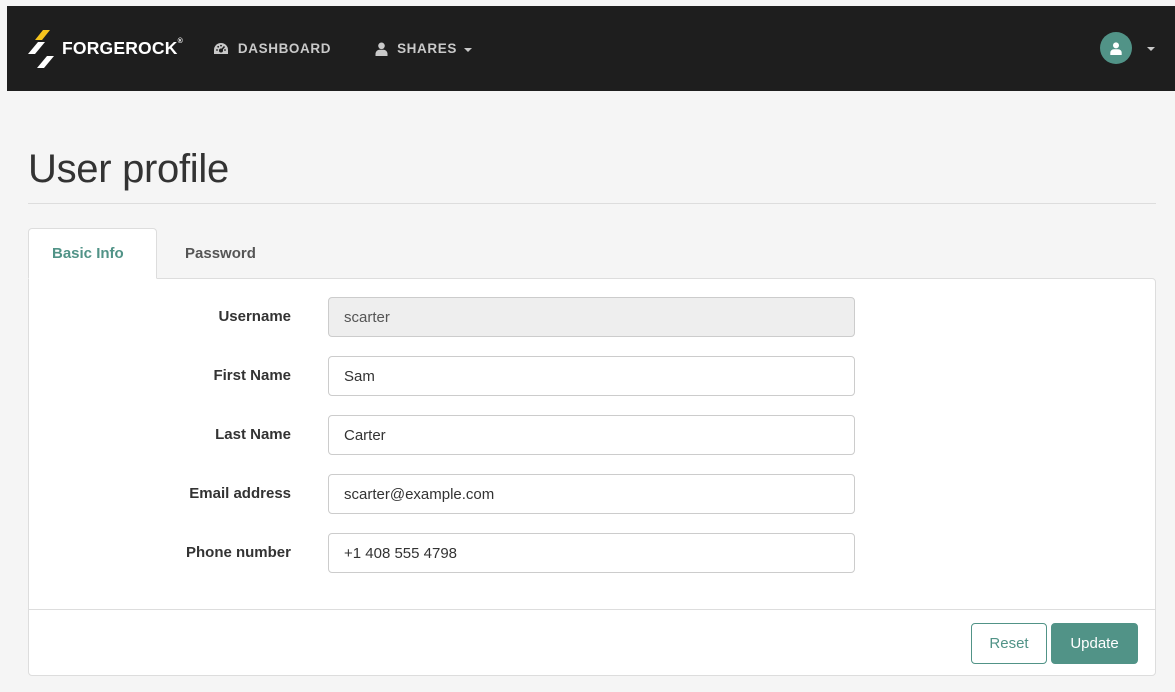 The image size is (1175, 692). I want to click on nav-shares-dropdown: SHARES, so click(423, 48).